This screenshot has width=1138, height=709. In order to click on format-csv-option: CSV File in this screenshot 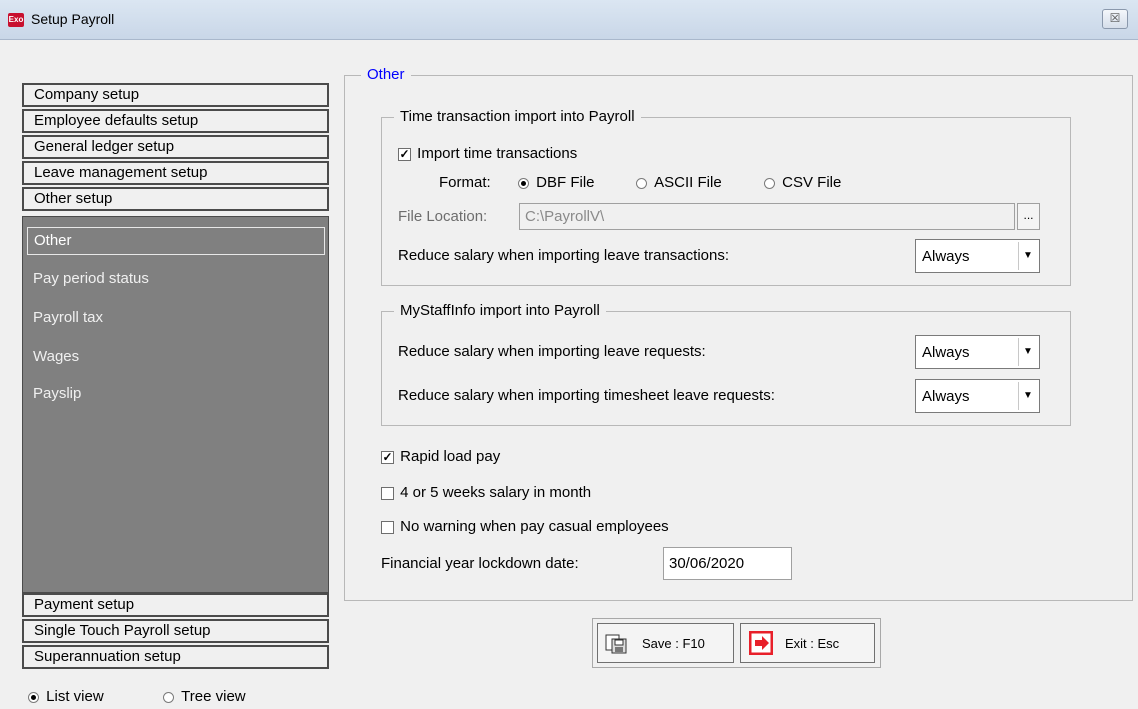, I will do `click(802, 182)`.